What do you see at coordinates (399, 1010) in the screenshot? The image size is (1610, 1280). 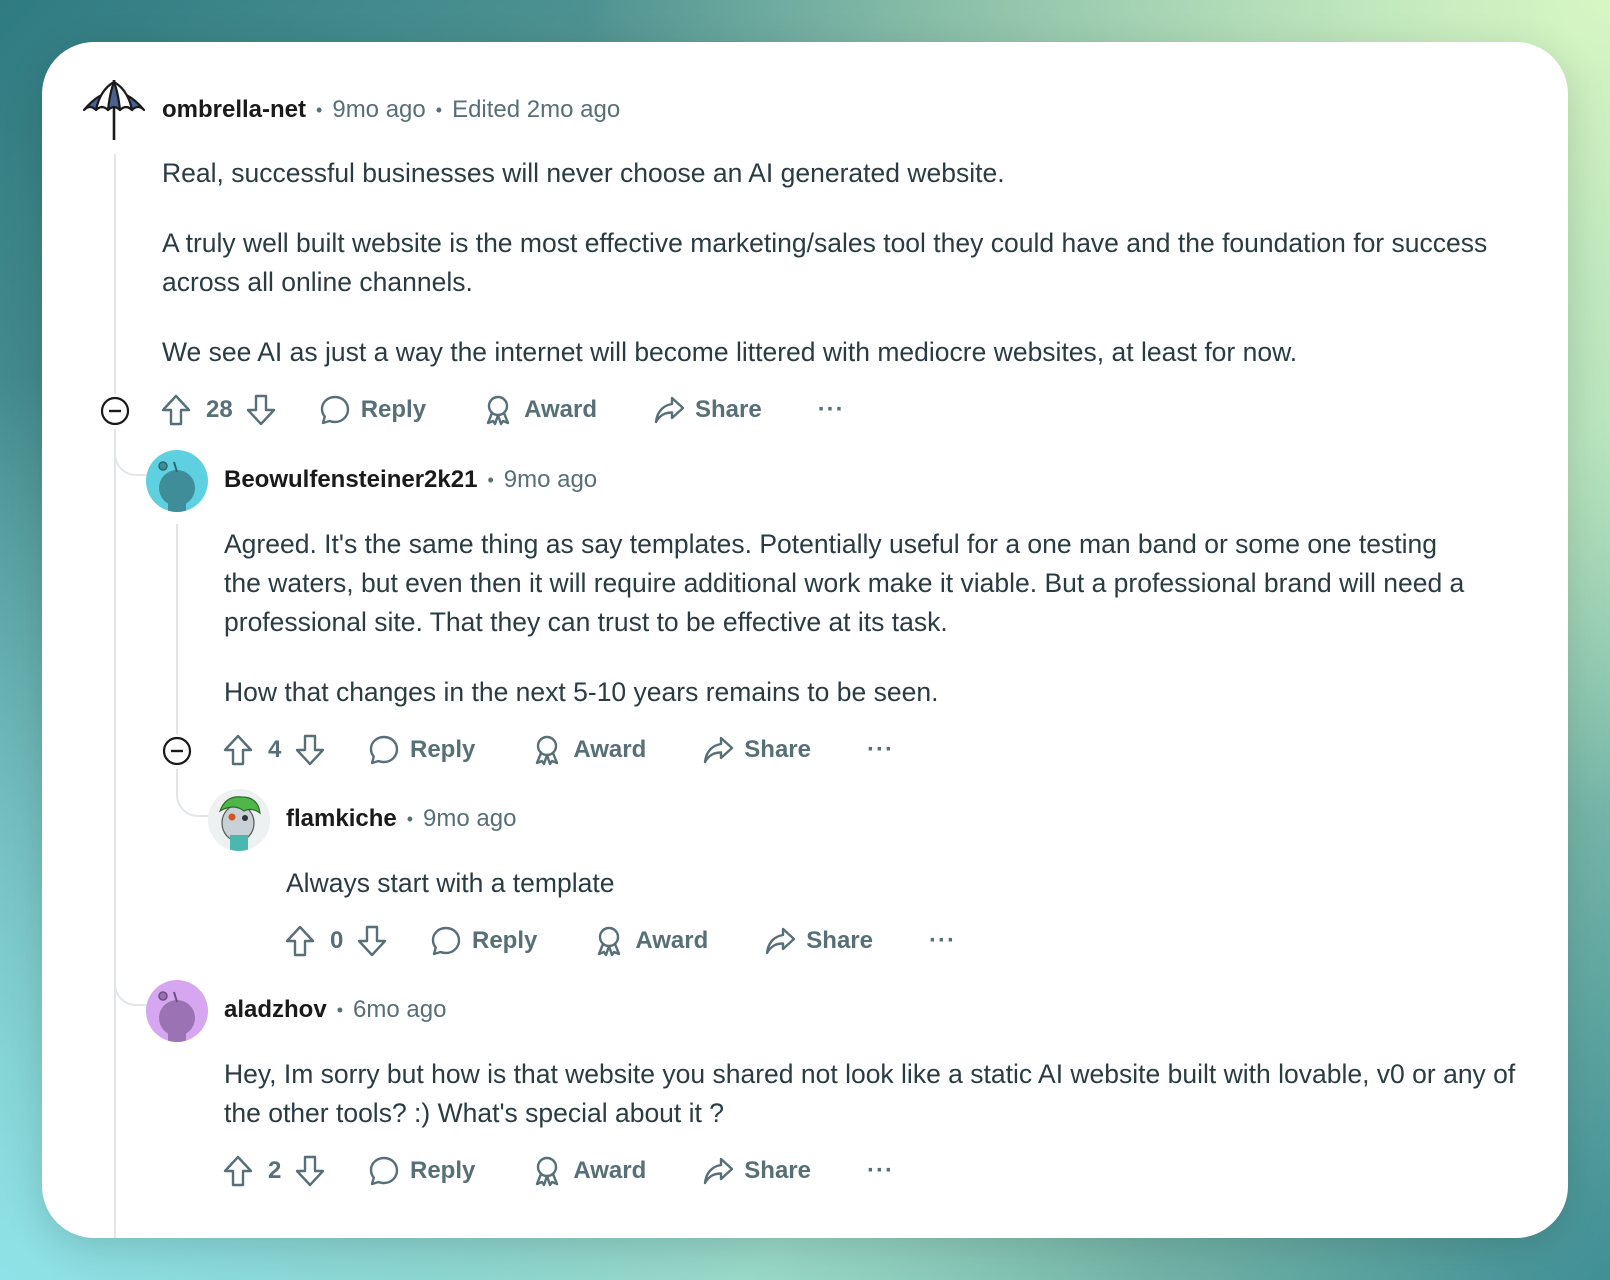 I see `timestamp: 6mo ago` at bounding box center [399, 1010].